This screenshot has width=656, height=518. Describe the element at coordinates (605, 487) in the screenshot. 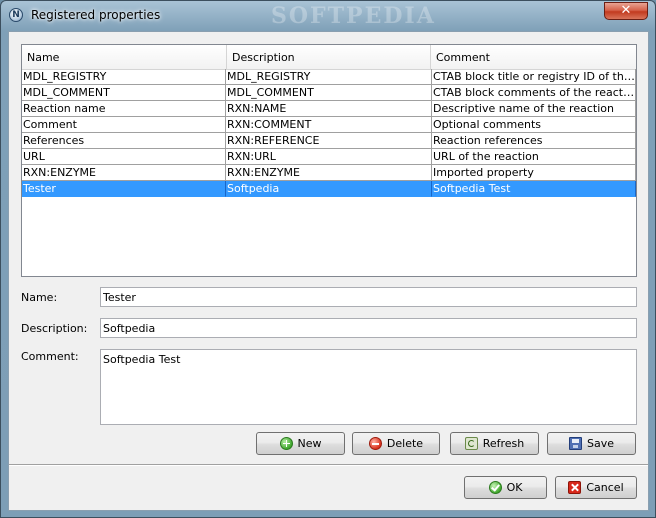

I see `cancel-button-label: Cancel` at that location.